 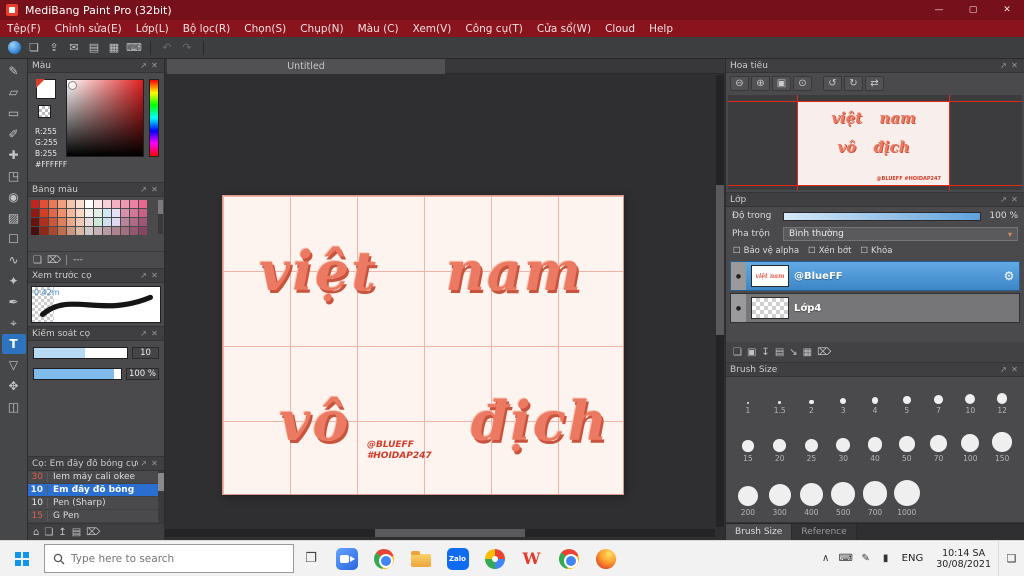 I want to click on brush-size-cell: 200, so click(x=748, y=493).